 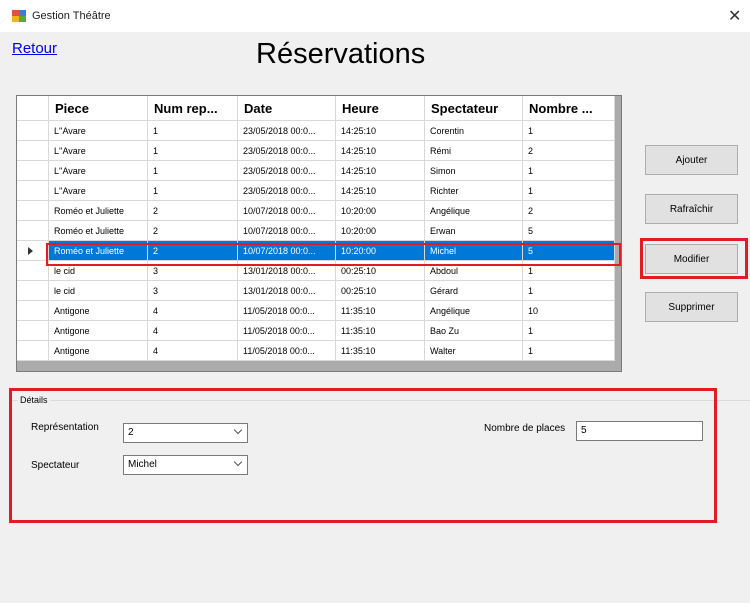 What do you see at coordinates (473, 130) in the screenshot?
I see `table-cell: Corentin` at bounding box center [473, 130].